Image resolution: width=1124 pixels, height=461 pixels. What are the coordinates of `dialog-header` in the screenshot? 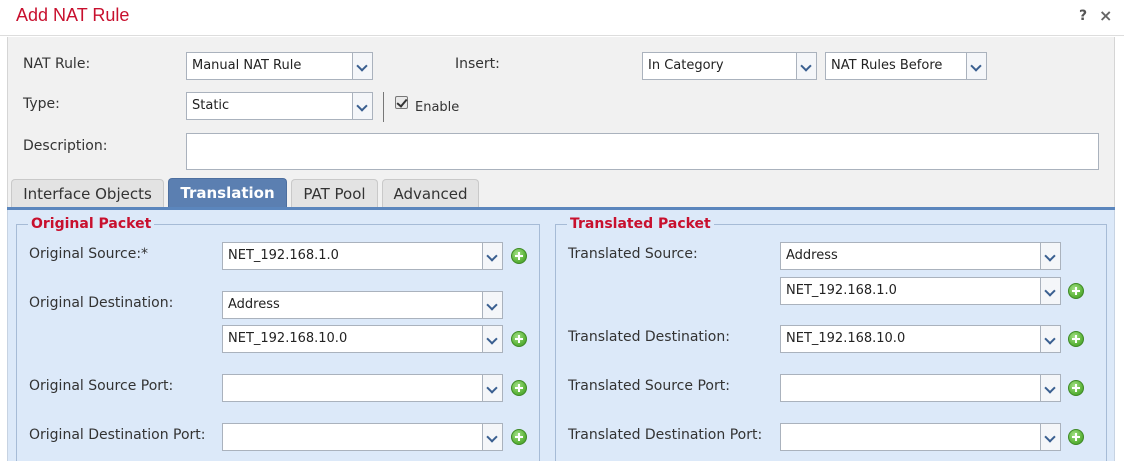 It's located at (562, 18).